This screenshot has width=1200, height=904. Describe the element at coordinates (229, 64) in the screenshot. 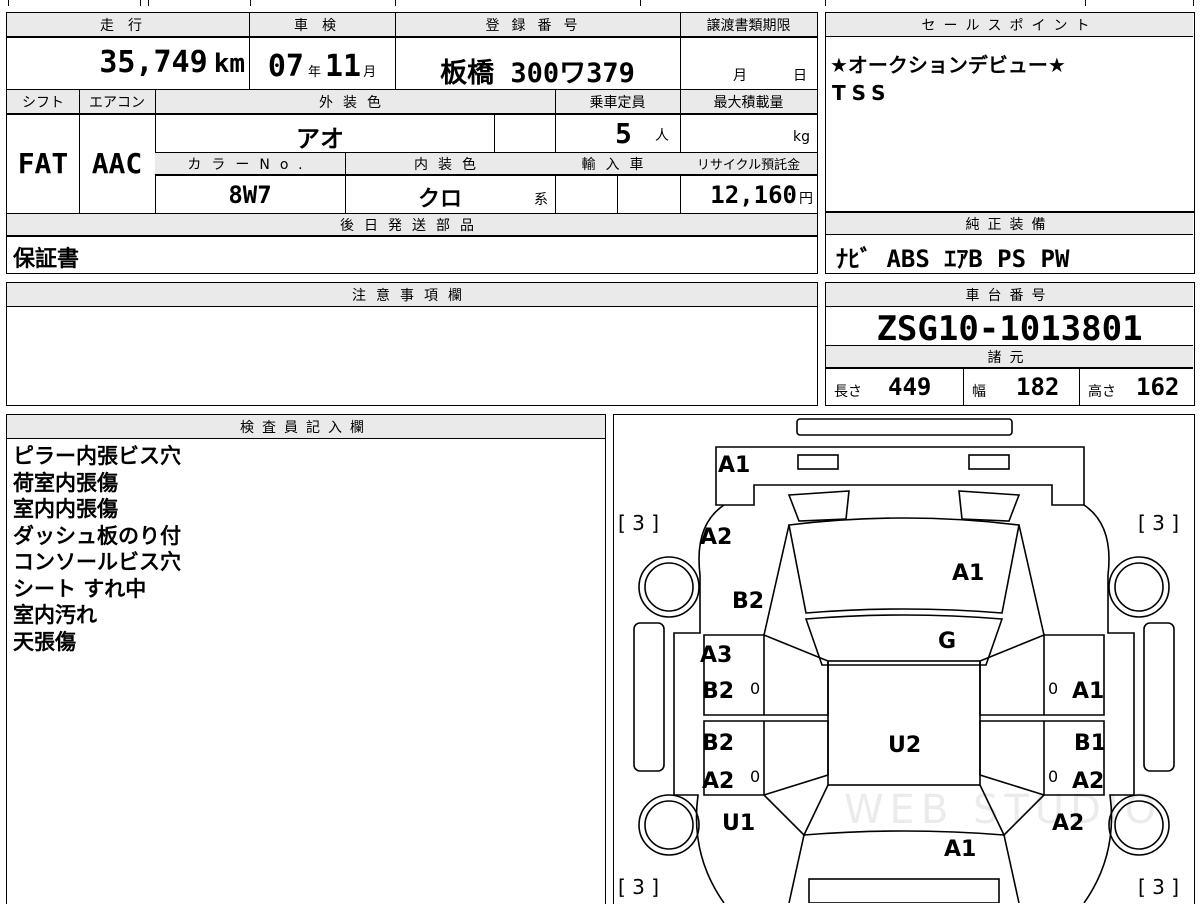

I see `mileage-unit: km` at that location.